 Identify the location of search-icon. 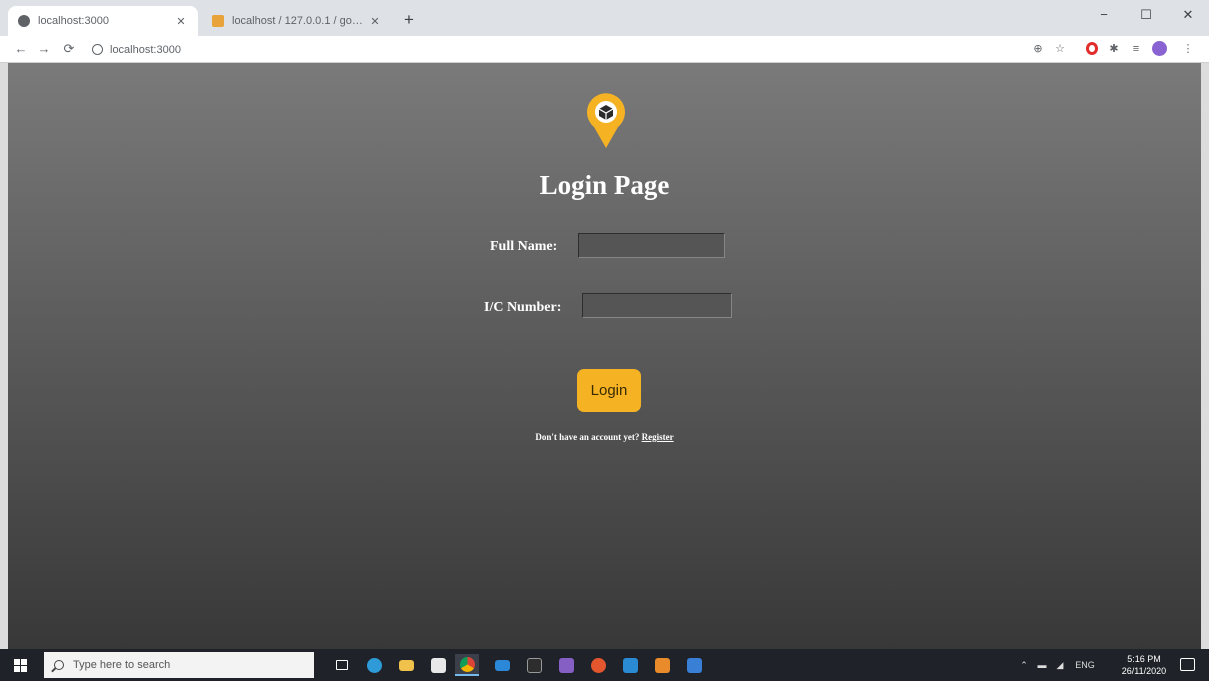
(59, 665).